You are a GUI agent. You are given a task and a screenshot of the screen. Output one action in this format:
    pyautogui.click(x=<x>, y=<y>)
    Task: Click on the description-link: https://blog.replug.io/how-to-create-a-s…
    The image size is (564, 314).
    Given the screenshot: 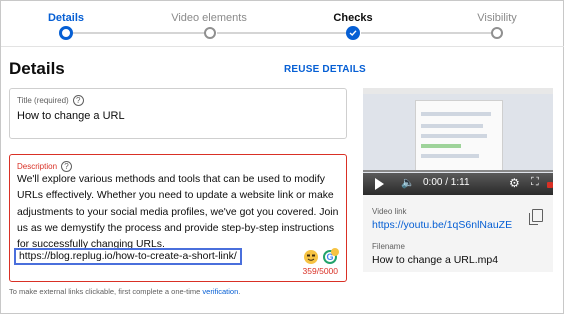 What is the action you would take?
    pyautogui.click(x=128, y=256)
    